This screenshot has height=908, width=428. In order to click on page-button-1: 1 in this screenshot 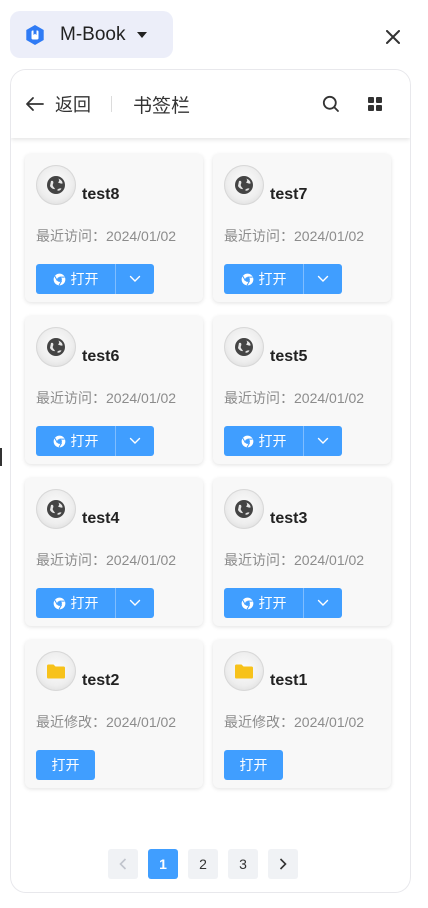, I will do `click(163, 864)`.